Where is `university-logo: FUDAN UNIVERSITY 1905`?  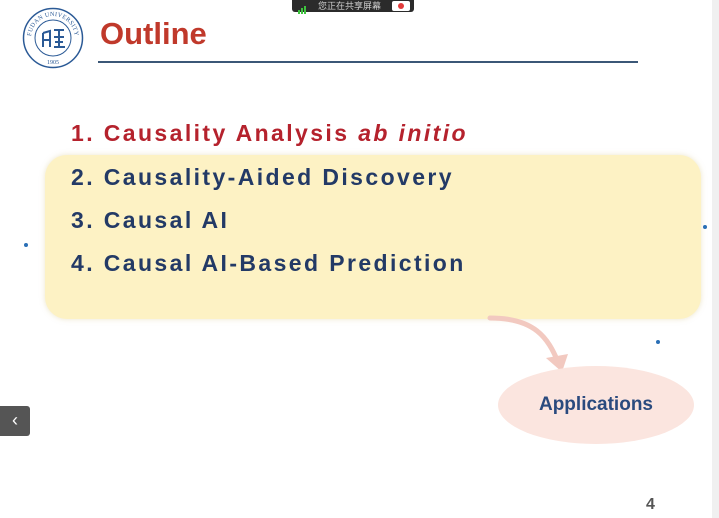
university-logo: FUDAN UNIVERSITY 1905 is located at coordinates (53, 38).